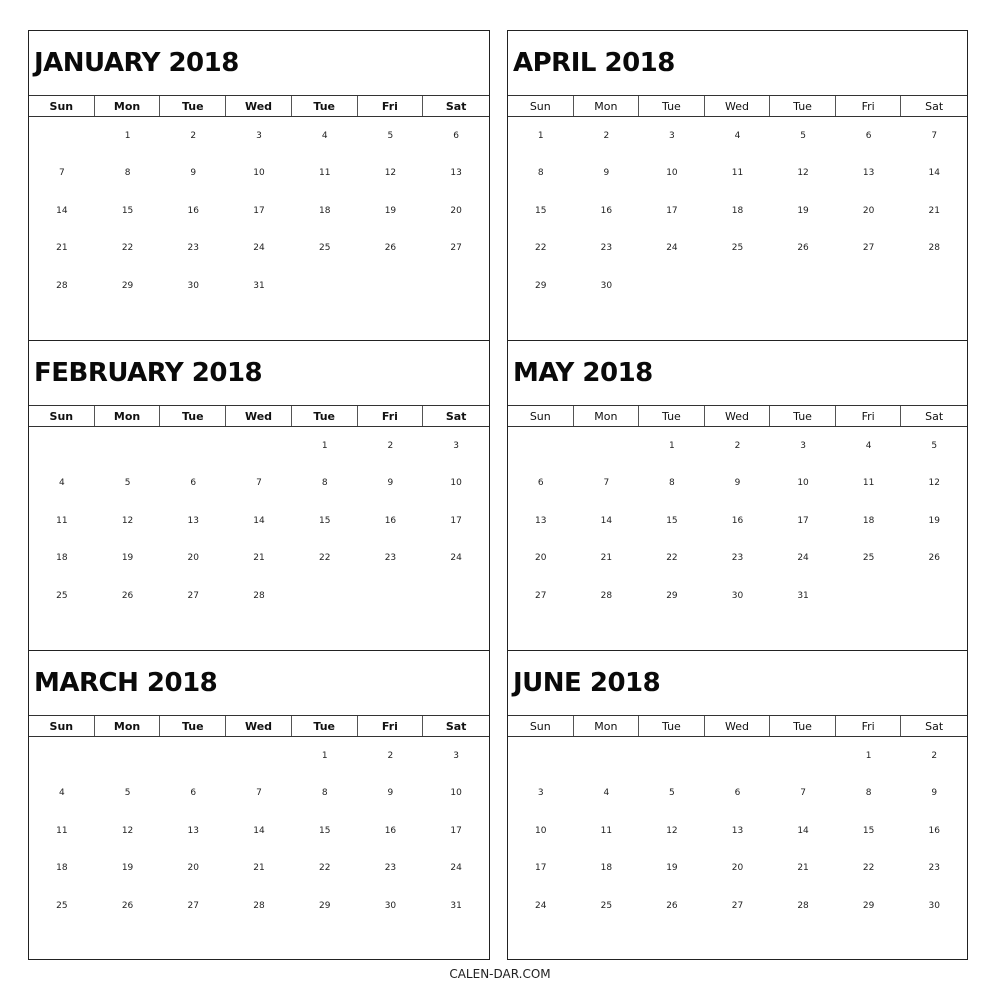  Describe the element at coordinates (672, 248) in the screenshot. I see `day-cell: 24` at that location.